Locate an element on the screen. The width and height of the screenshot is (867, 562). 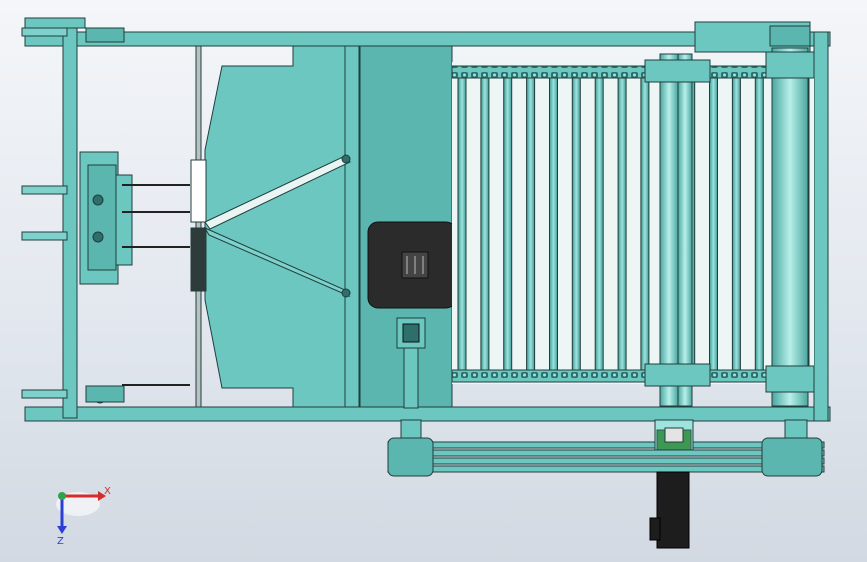
front-hitch is located at coordinates (105, 210).